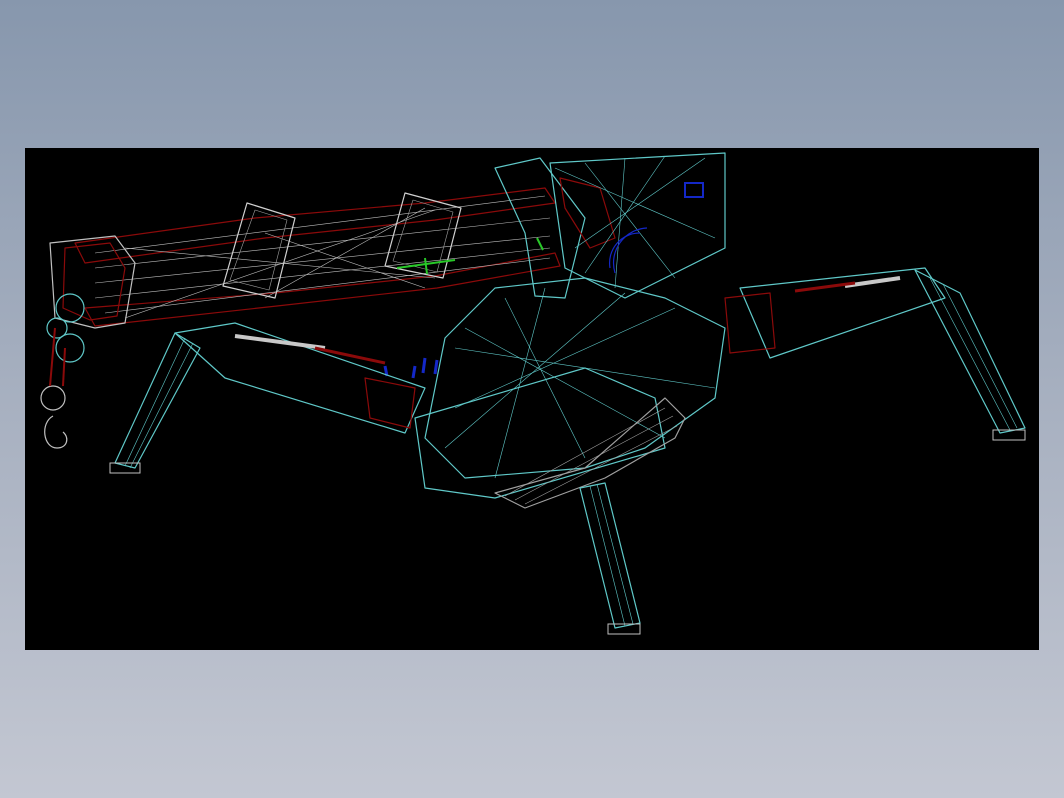 The width and height of the screenshot is (1064, 798). What do you see at coordinates (610, 558) in the screenshot?
I see `outrigger-rear` at bounding box center [610, 558].